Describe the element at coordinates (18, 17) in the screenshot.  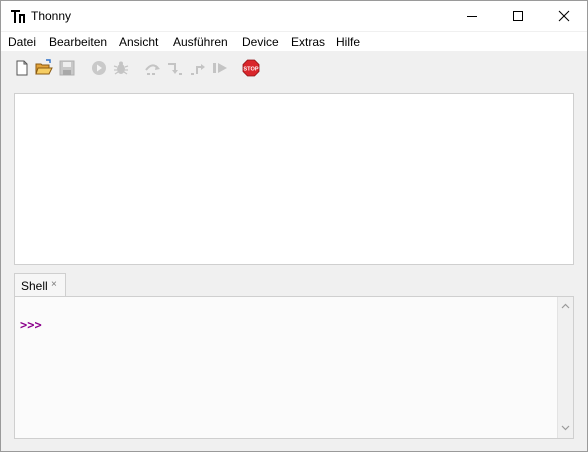
I see `thonny-logo-icon` at that location.